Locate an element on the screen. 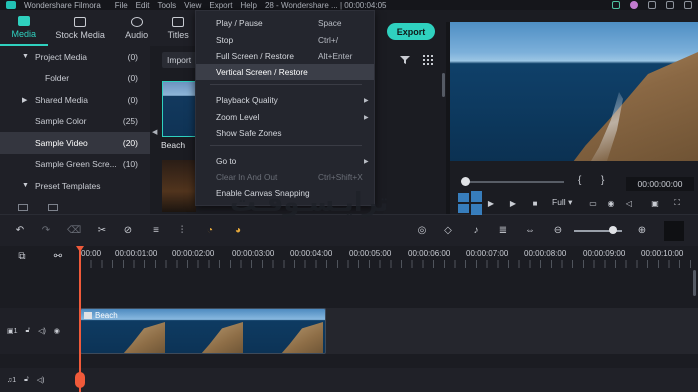 This screenshot has width=698, height=392. delete-icon: ⌫ is located at coordinates (74, 230).